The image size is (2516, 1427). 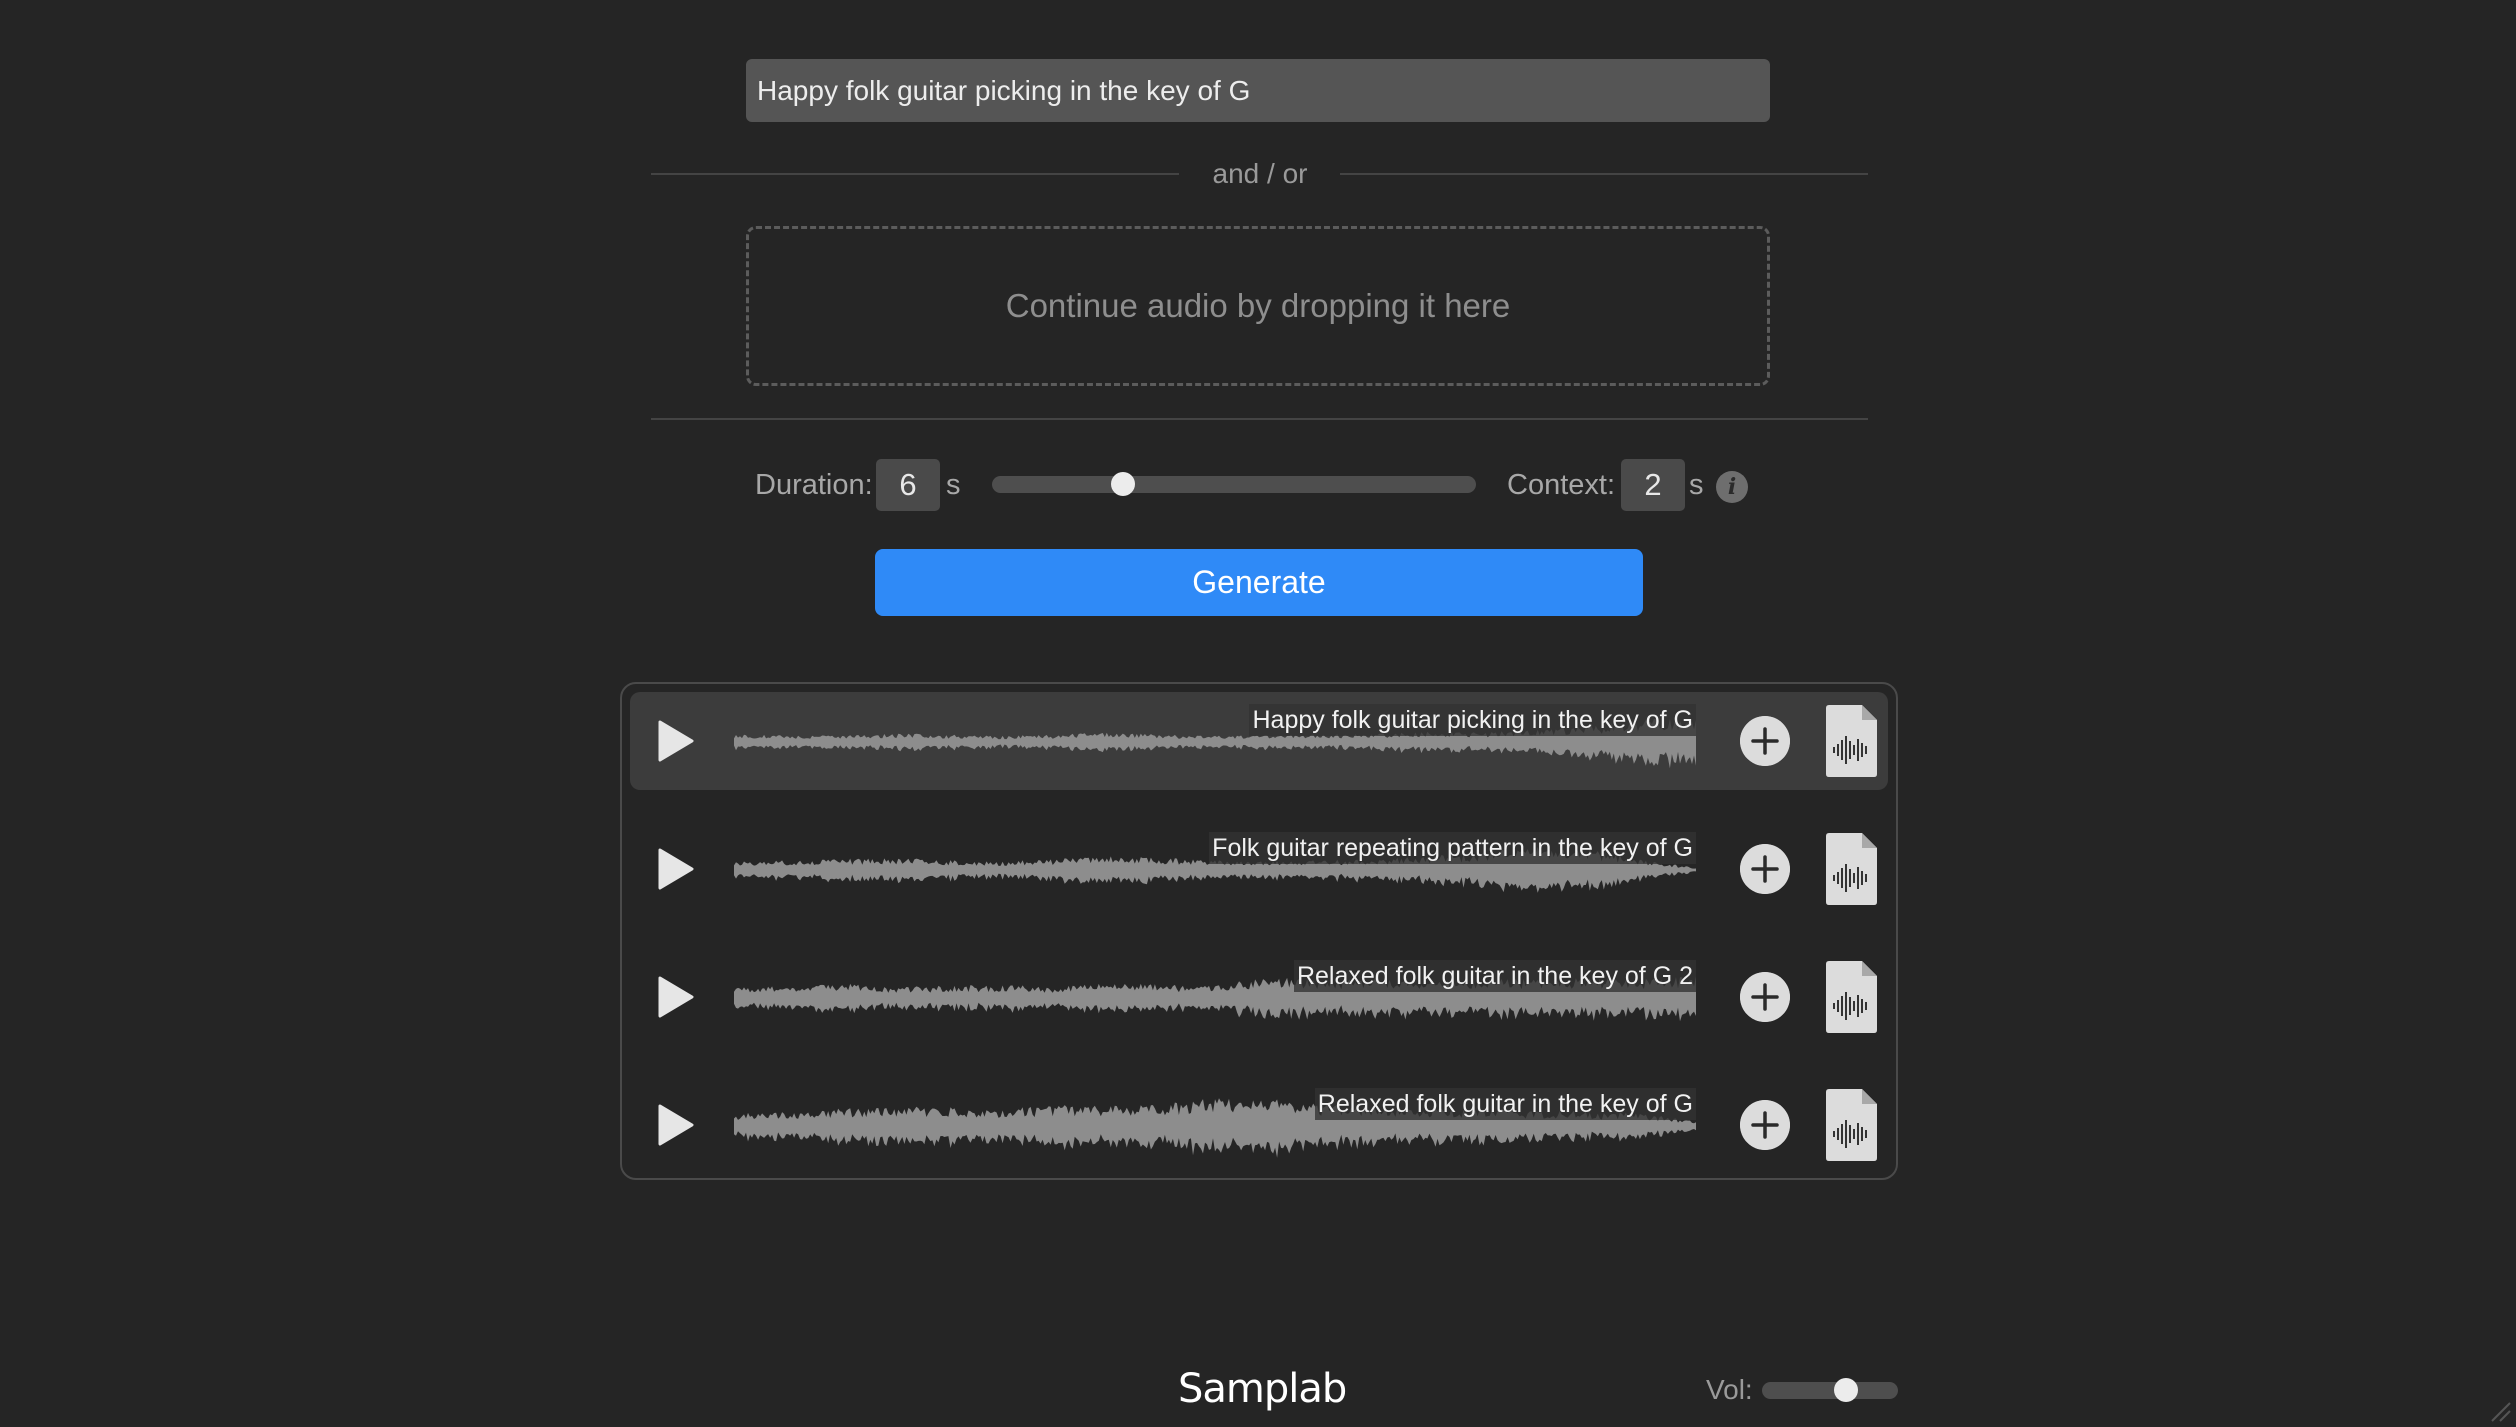 I want to click on context-label: Context:, so click(x=1561, y=485).